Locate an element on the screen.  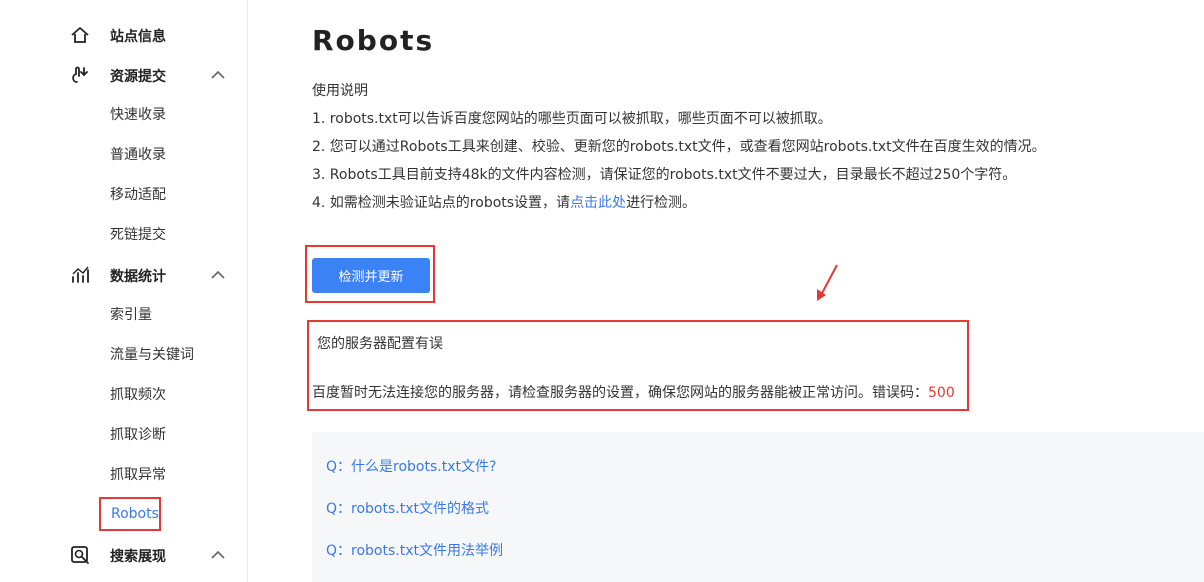
instruction-text: 4. 如需检测未验证站点的robots设置，请 is located at coordinates (441, 203).